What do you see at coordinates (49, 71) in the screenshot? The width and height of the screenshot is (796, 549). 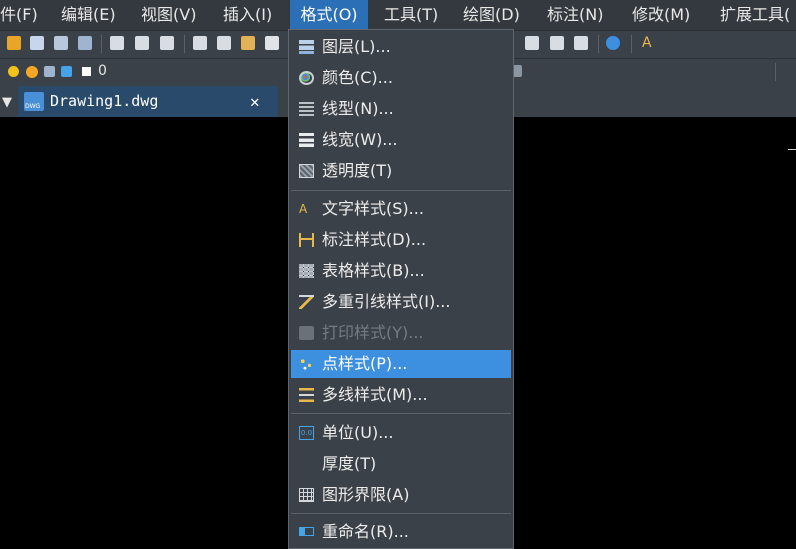 I see `viewport-icon` at bounding box center [49, 71].